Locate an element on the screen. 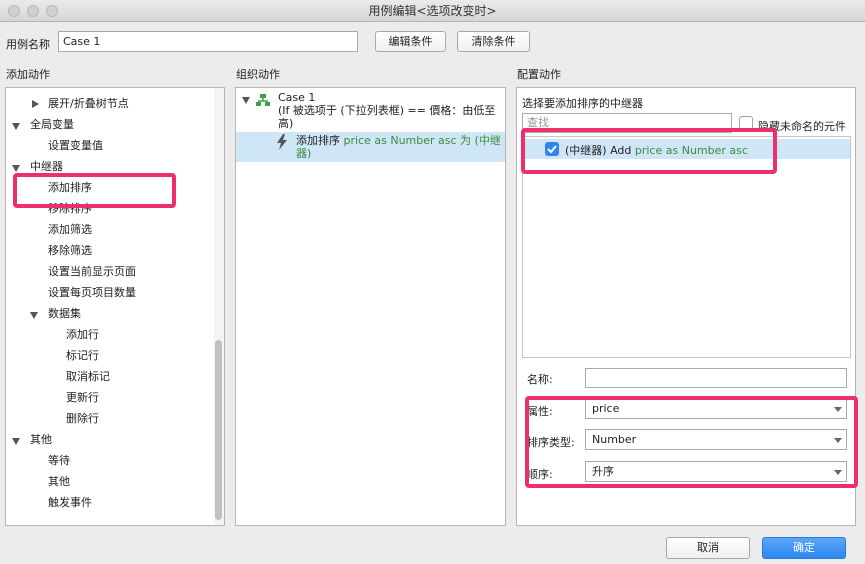 Image resolution: width=865 pixels, height=564 pixels. tree-item-set-variable: 设置变量值 is located at coordinates (75, 146).